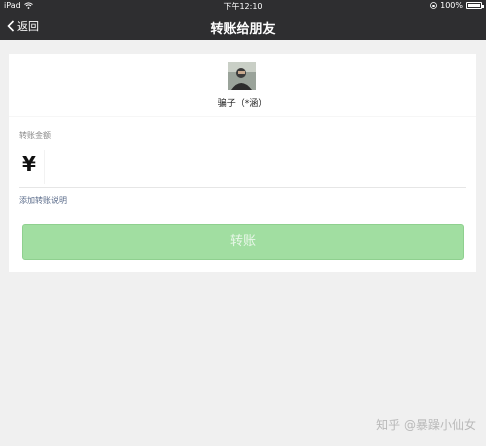  What do you see at coordinates (426, 425) in the screenshot?
I see `watermark: 知乎 @暴躁小仙女` at bounding box center [426, 425].